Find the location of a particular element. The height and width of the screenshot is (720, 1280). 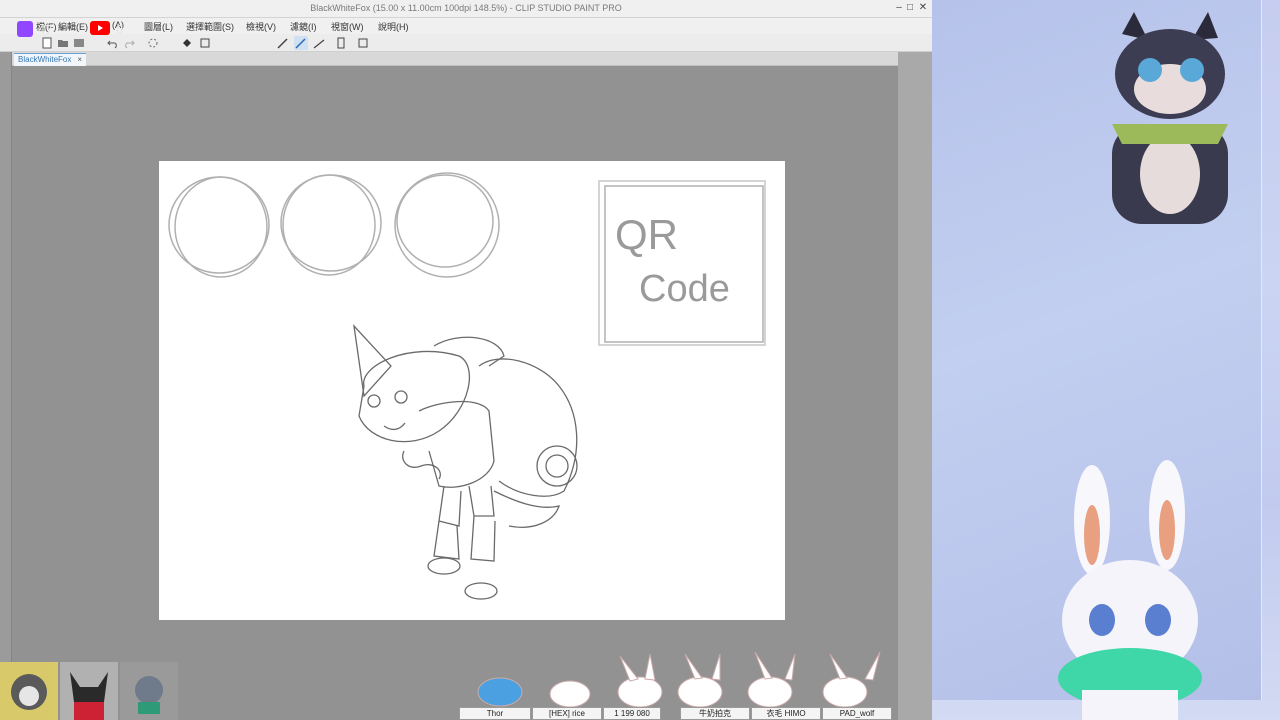

fill-icon is located at coordinates (187, 43).